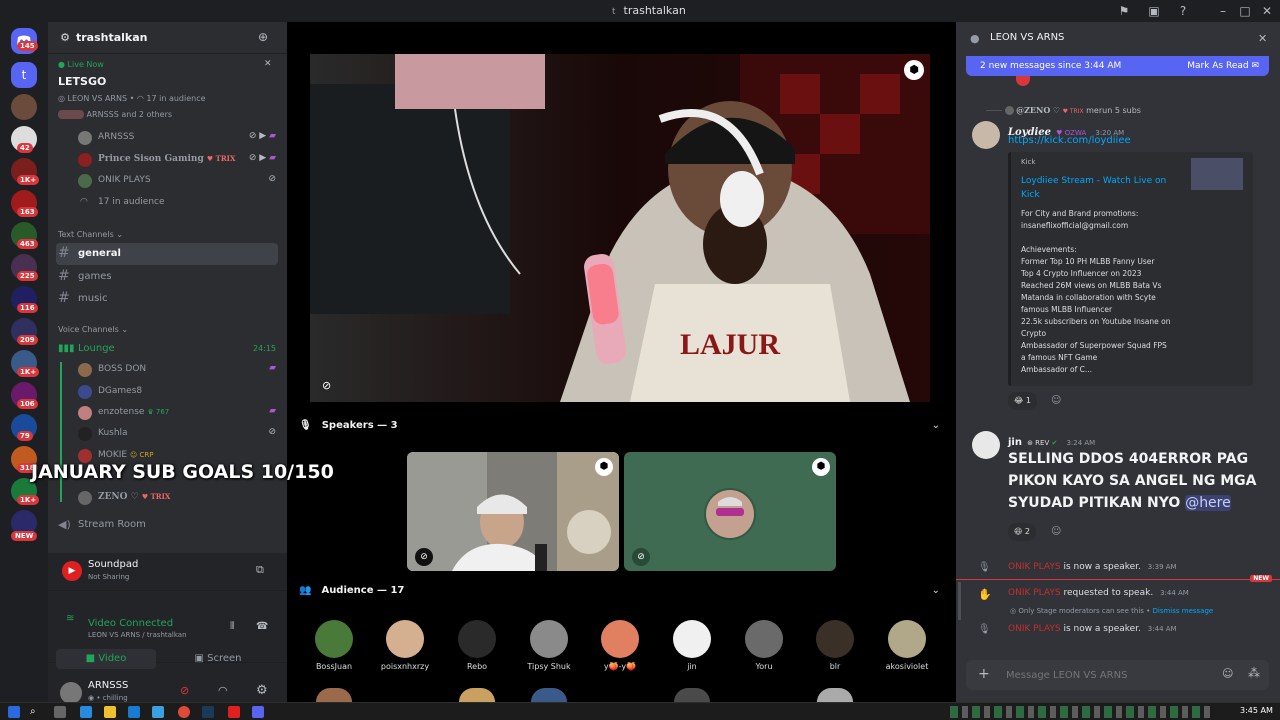 This screenshot has width=1280, height=720. Describe the element at coordinates (477, 645) in the screenshot. I see `audience-member: Rebo` at that location.